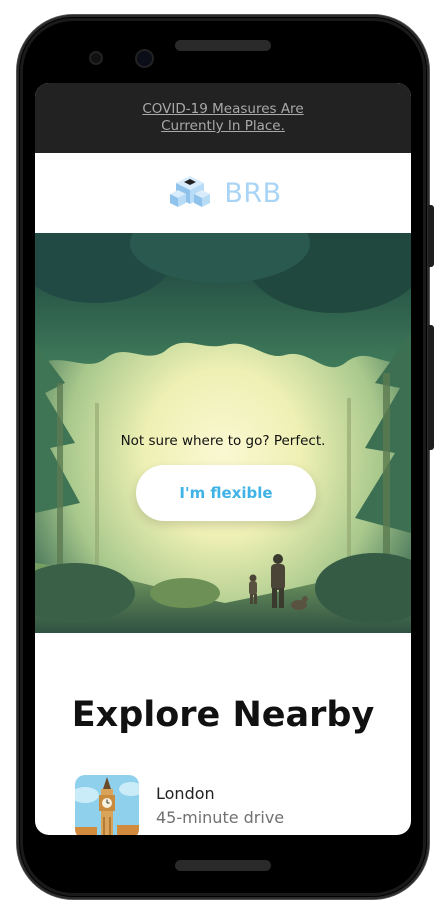 The width and height of the screenshot is (446, 919). I want to click on header: BRB, so click(223, 193).